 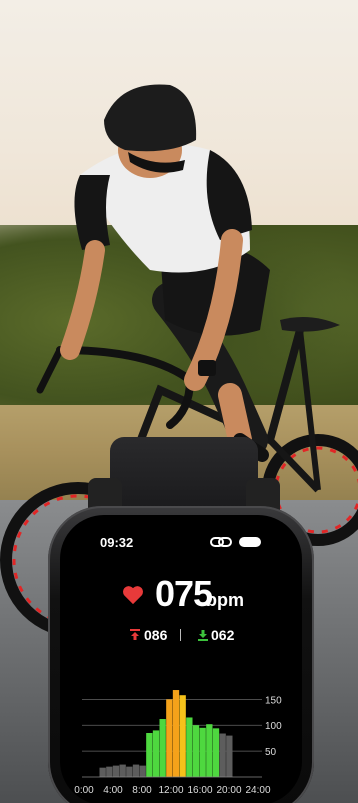 I want to click on arrow-up-icon, so click(x=135, y=634).